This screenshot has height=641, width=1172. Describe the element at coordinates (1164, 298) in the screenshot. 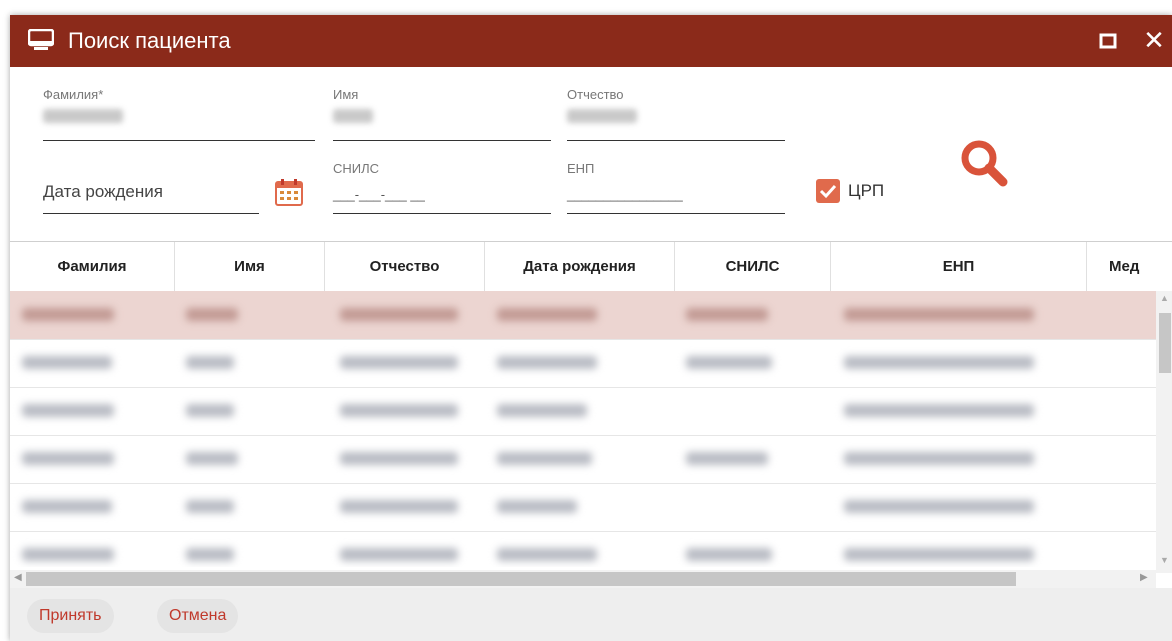

I see `scroll-up-icon: ▲` at that location.